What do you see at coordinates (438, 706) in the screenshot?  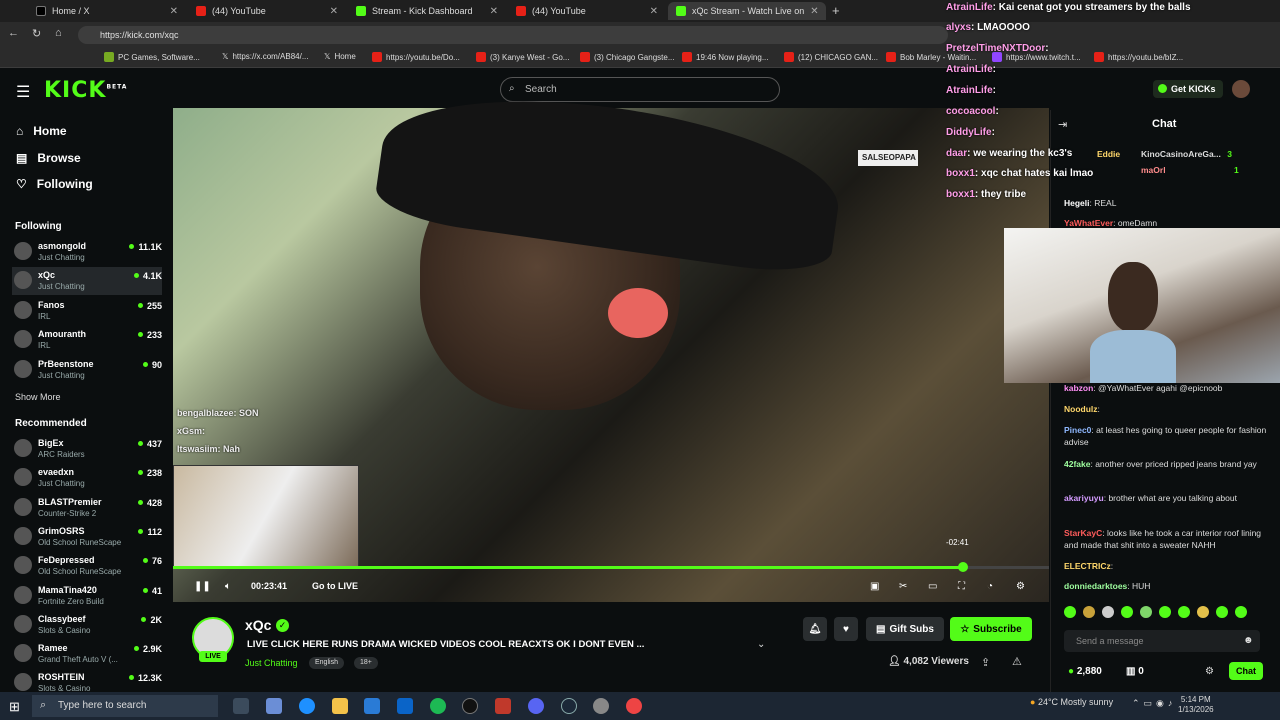 I see `spotify-icon` at bounding box center [438, 706].